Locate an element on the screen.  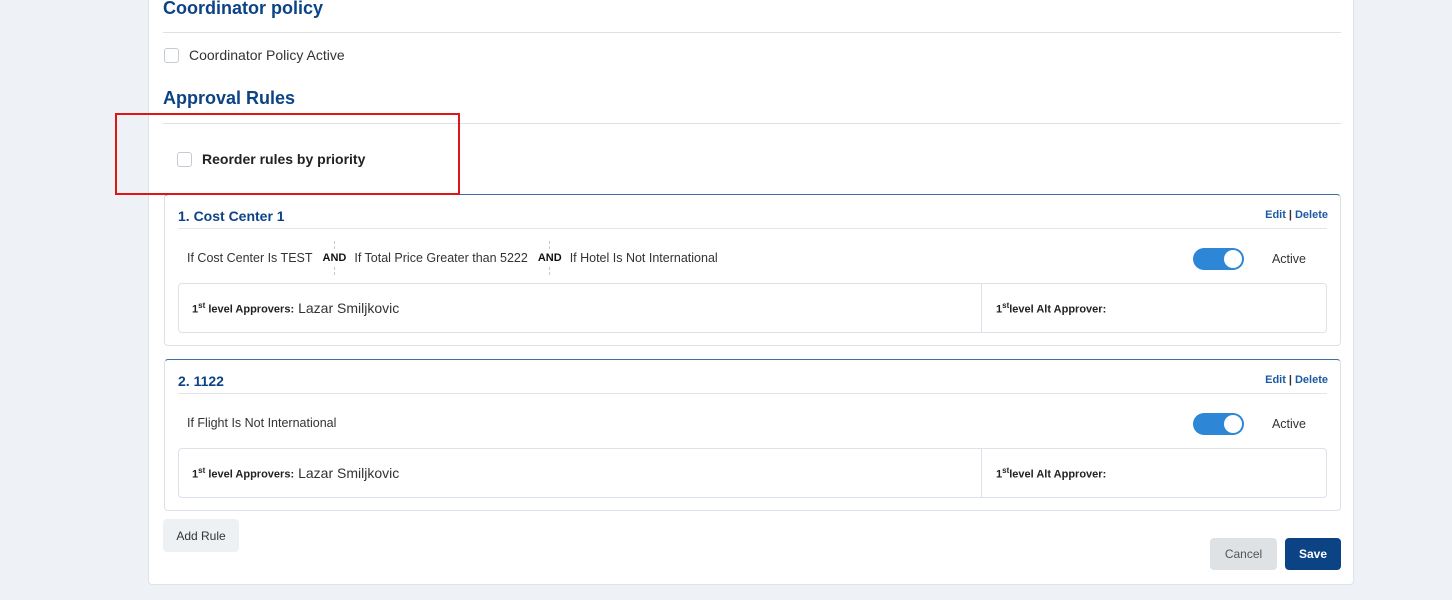
rule-title: 1. Cost Center 1 is located at coordinates (231, 216).